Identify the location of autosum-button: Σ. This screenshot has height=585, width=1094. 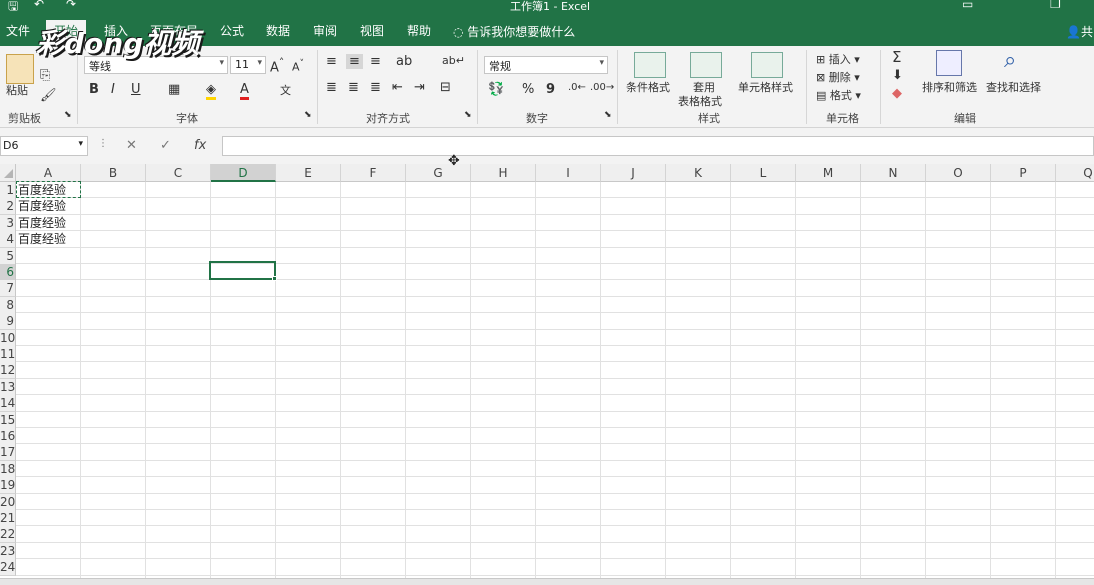
(896, 57).